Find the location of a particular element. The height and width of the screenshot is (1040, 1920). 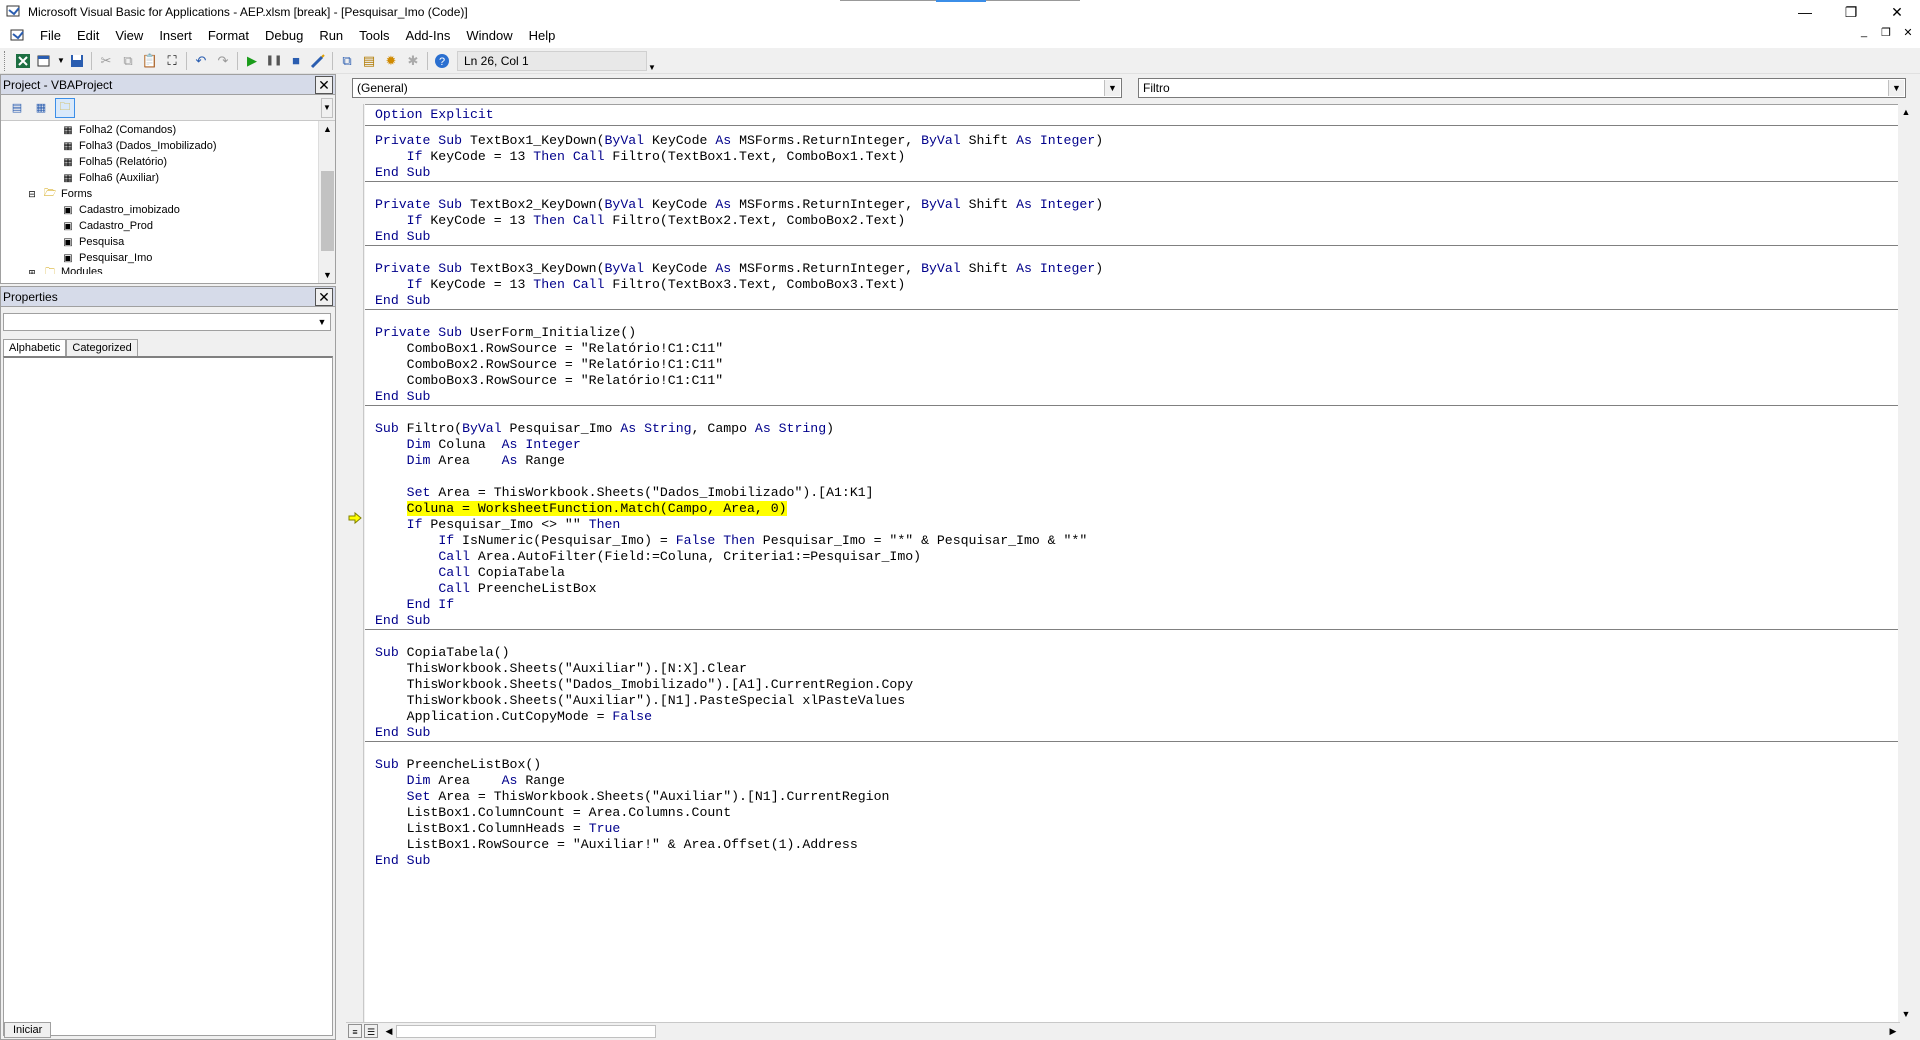

save-button is located at coordinates (77, 61).